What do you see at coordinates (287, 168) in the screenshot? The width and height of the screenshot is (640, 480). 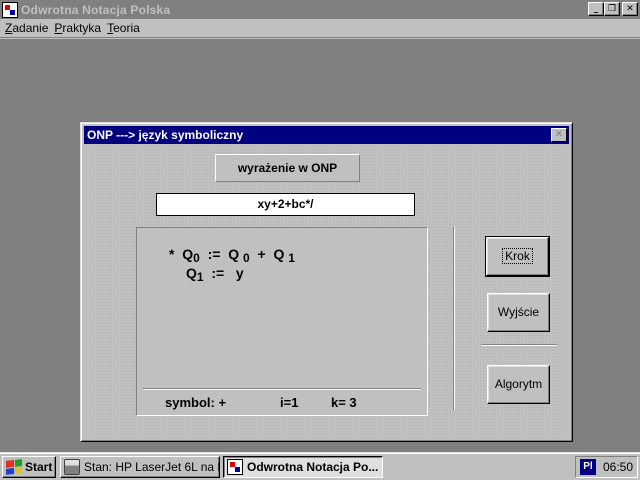 I see `onp-label: wyrażenie w ONP` at bounding box center [287, 168].